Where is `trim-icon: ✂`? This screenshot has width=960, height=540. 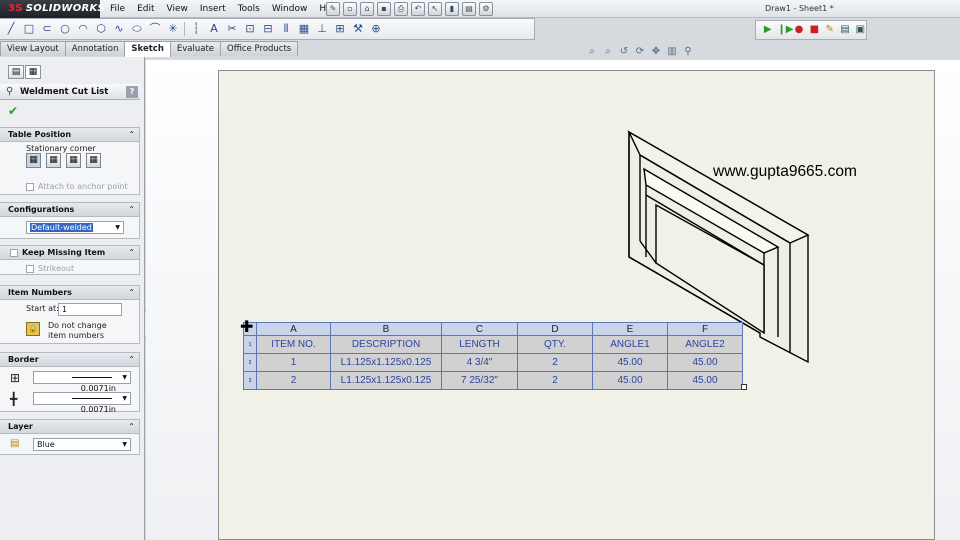
trim-icon: ✂ is located at coordinates (232, 29).